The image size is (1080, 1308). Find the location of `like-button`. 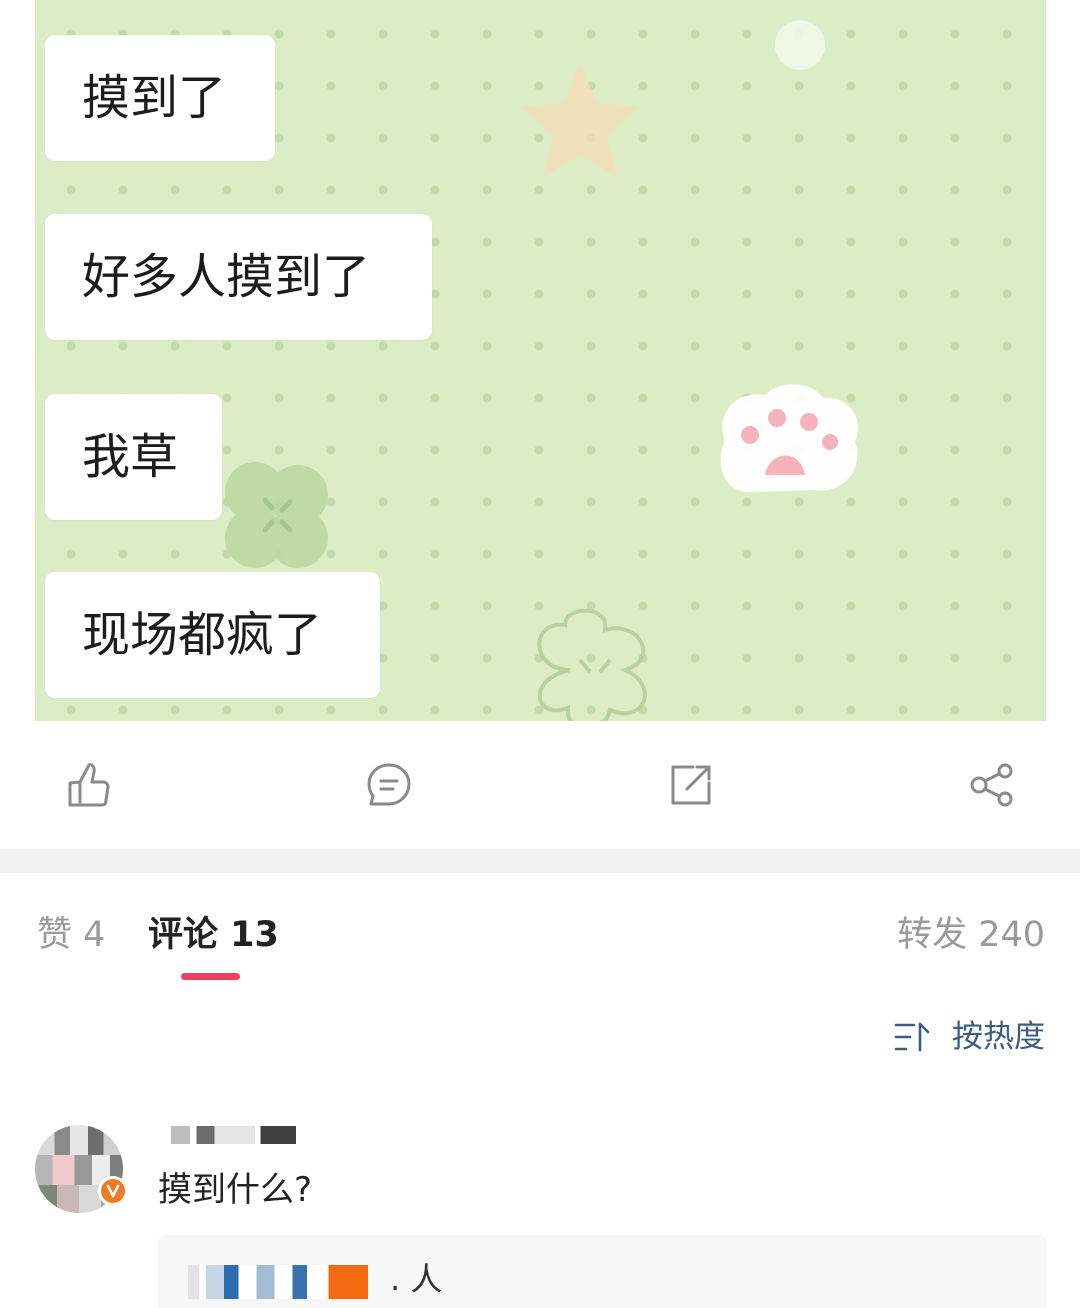

like-button is located at coordinates (88, 785).